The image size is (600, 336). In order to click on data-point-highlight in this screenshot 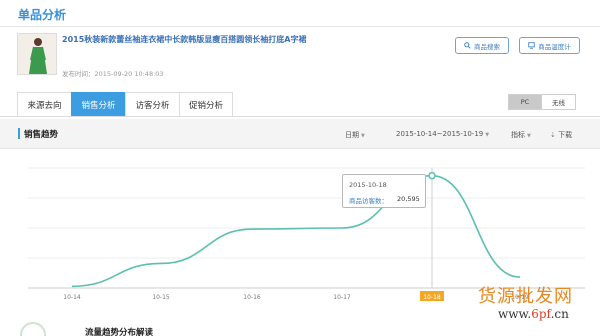, I will do `click(432, 175)`.